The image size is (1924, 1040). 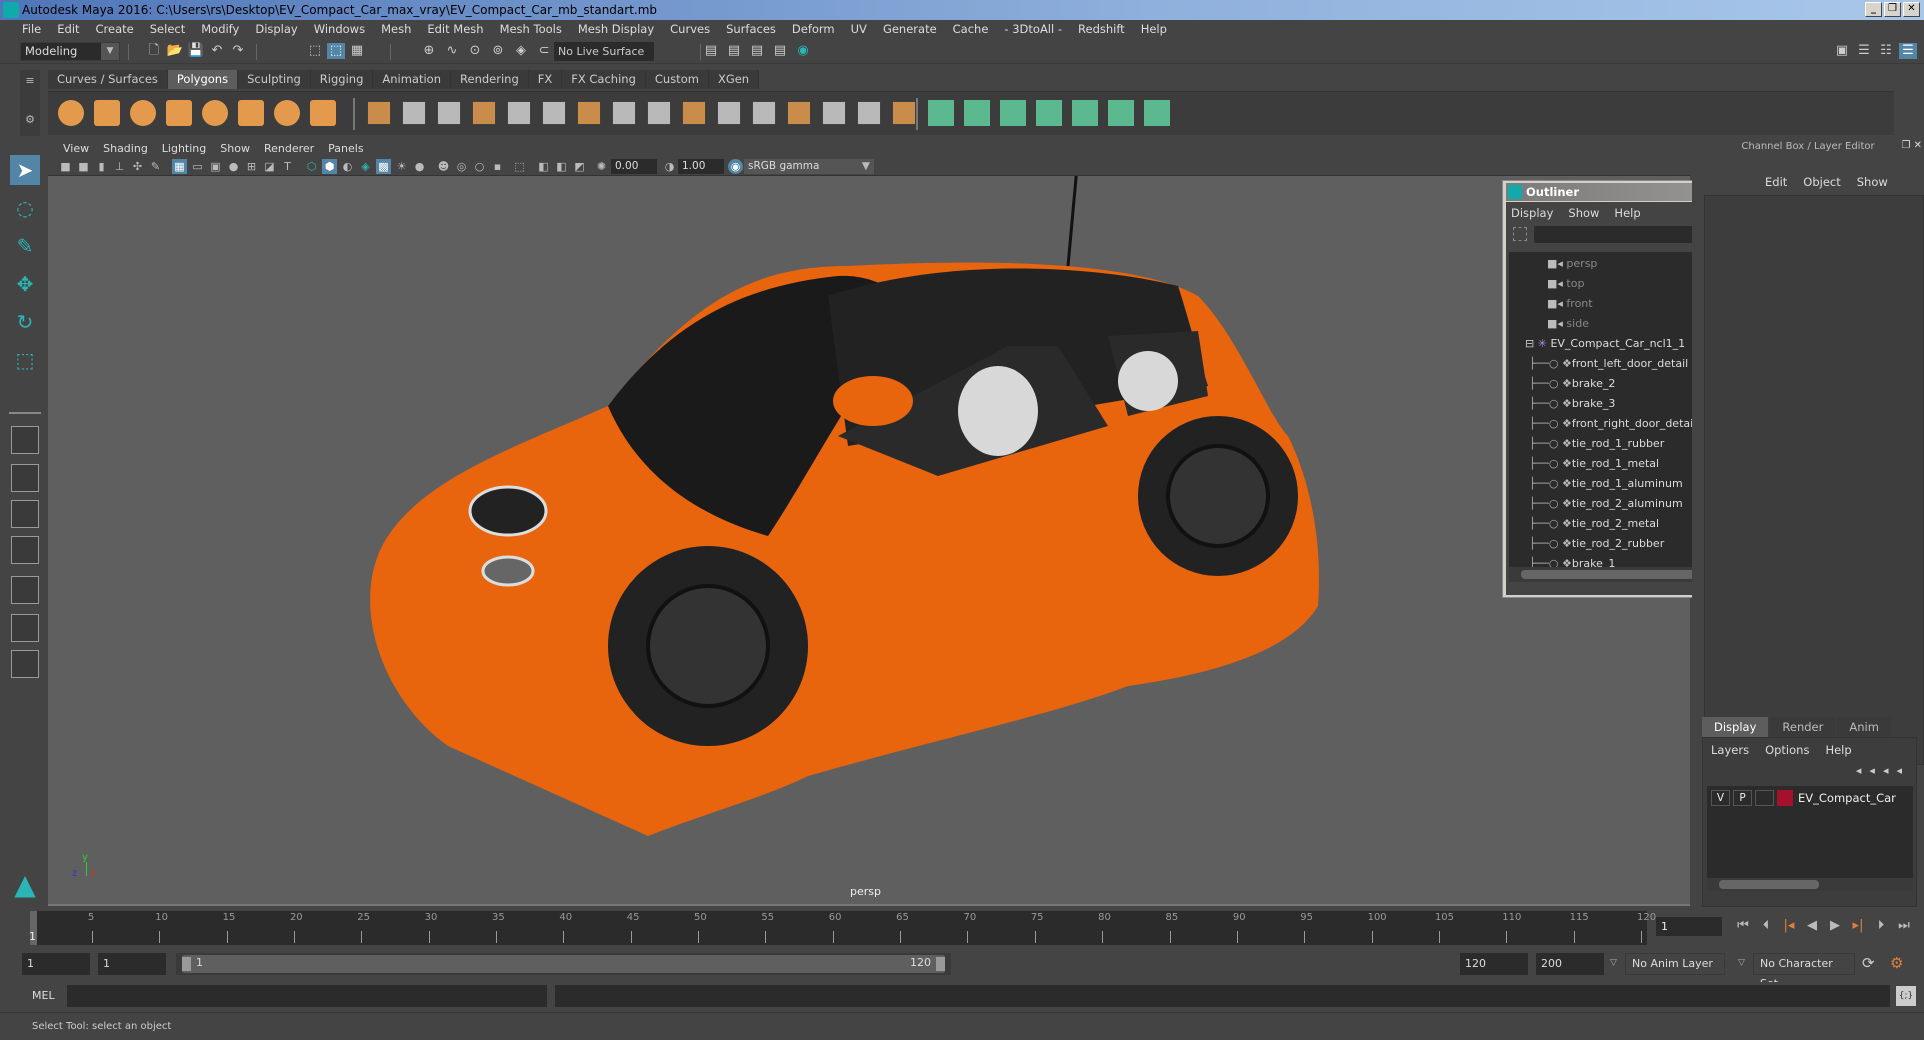 I want to click on range-end-handle, so click(x=940, y=964).